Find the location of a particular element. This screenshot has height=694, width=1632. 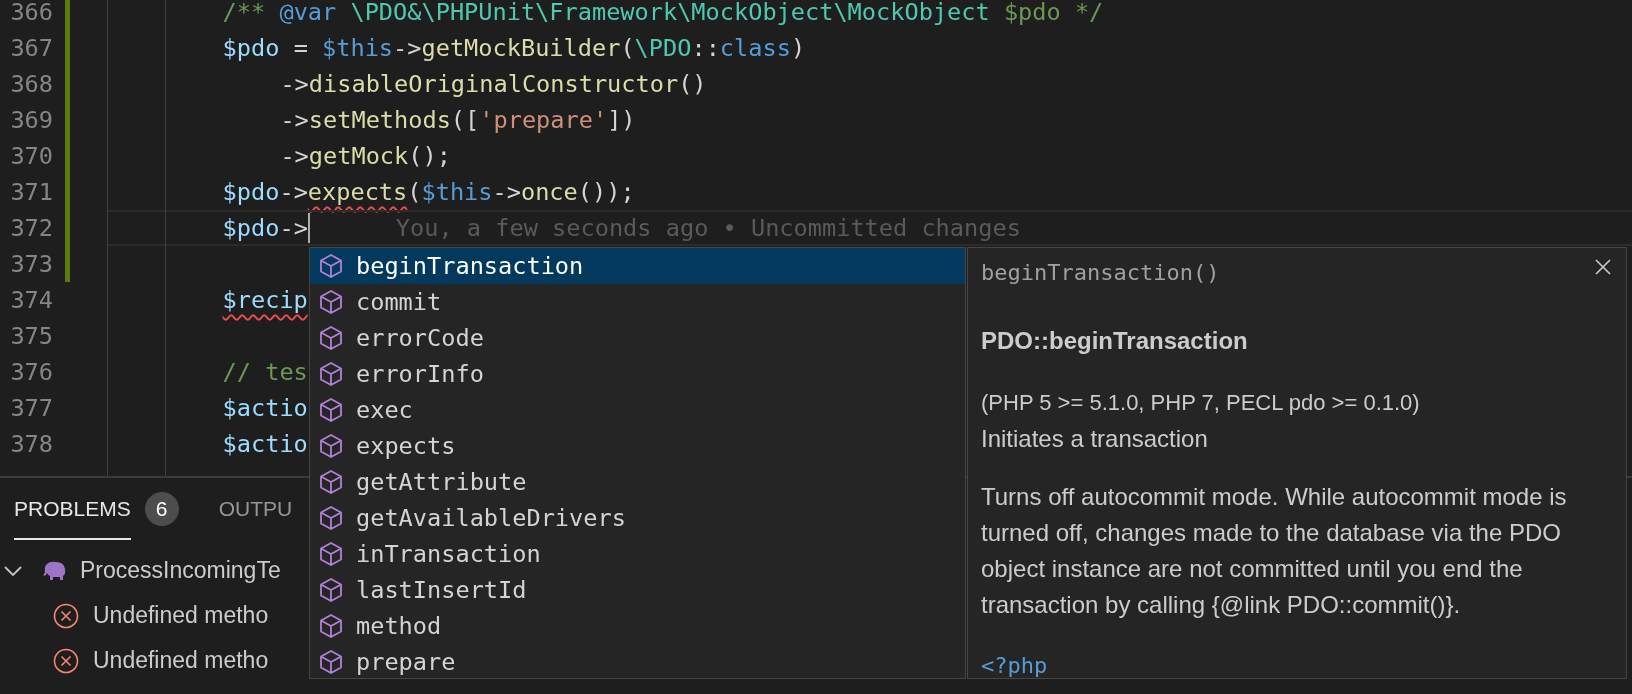

line-number: 371 is located at coordinates (31, 192).